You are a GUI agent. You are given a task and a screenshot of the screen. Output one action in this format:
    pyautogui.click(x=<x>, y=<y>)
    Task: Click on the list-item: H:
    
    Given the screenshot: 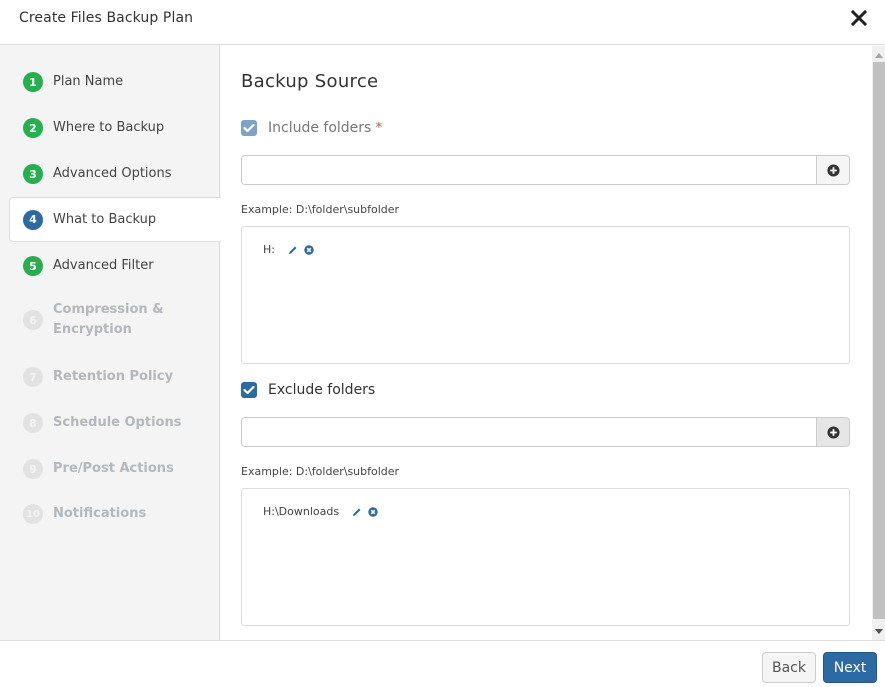 What is the action you would take?
    pyautogui.click(x=288, y=249)
    